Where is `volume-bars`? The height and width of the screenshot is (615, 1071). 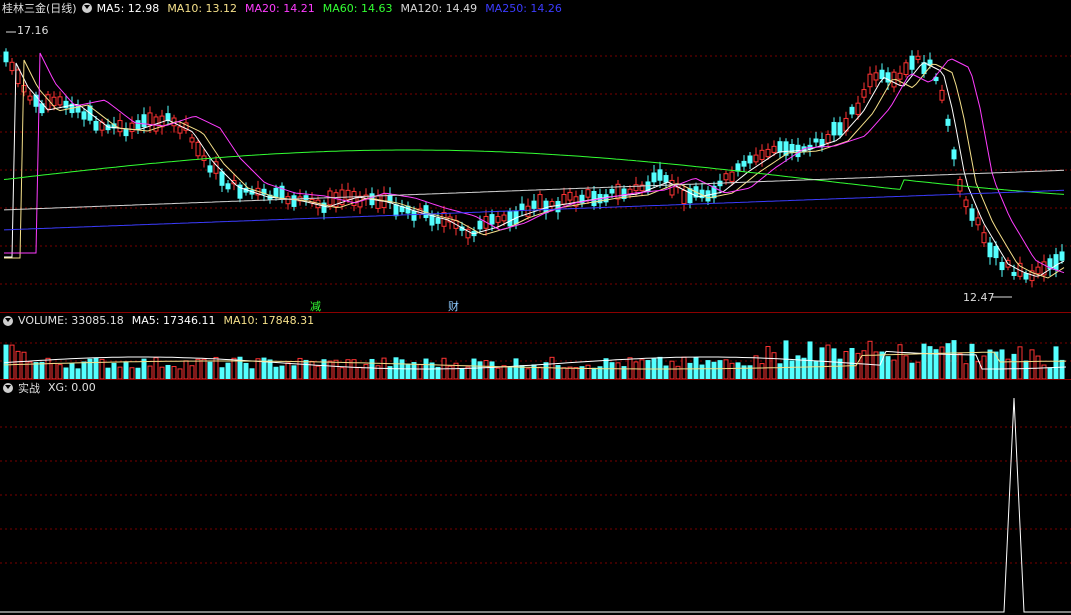
volume-bars is located at coordinates (535, 346).